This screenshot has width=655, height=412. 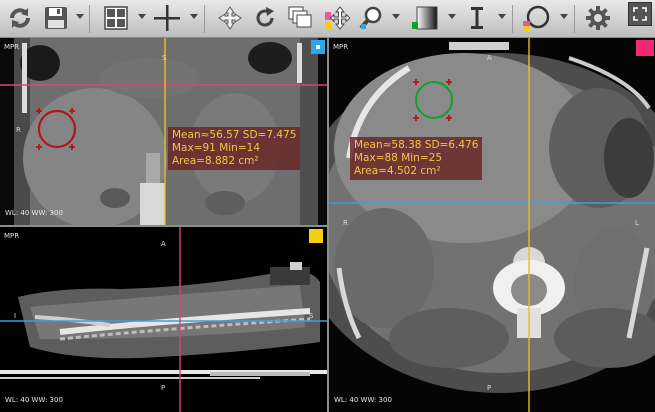 I want to click on window-level-button, so click(x=424, y=18).